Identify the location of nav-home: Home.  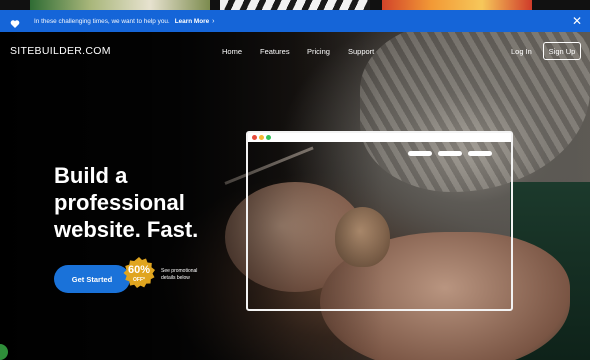
(232, 51).